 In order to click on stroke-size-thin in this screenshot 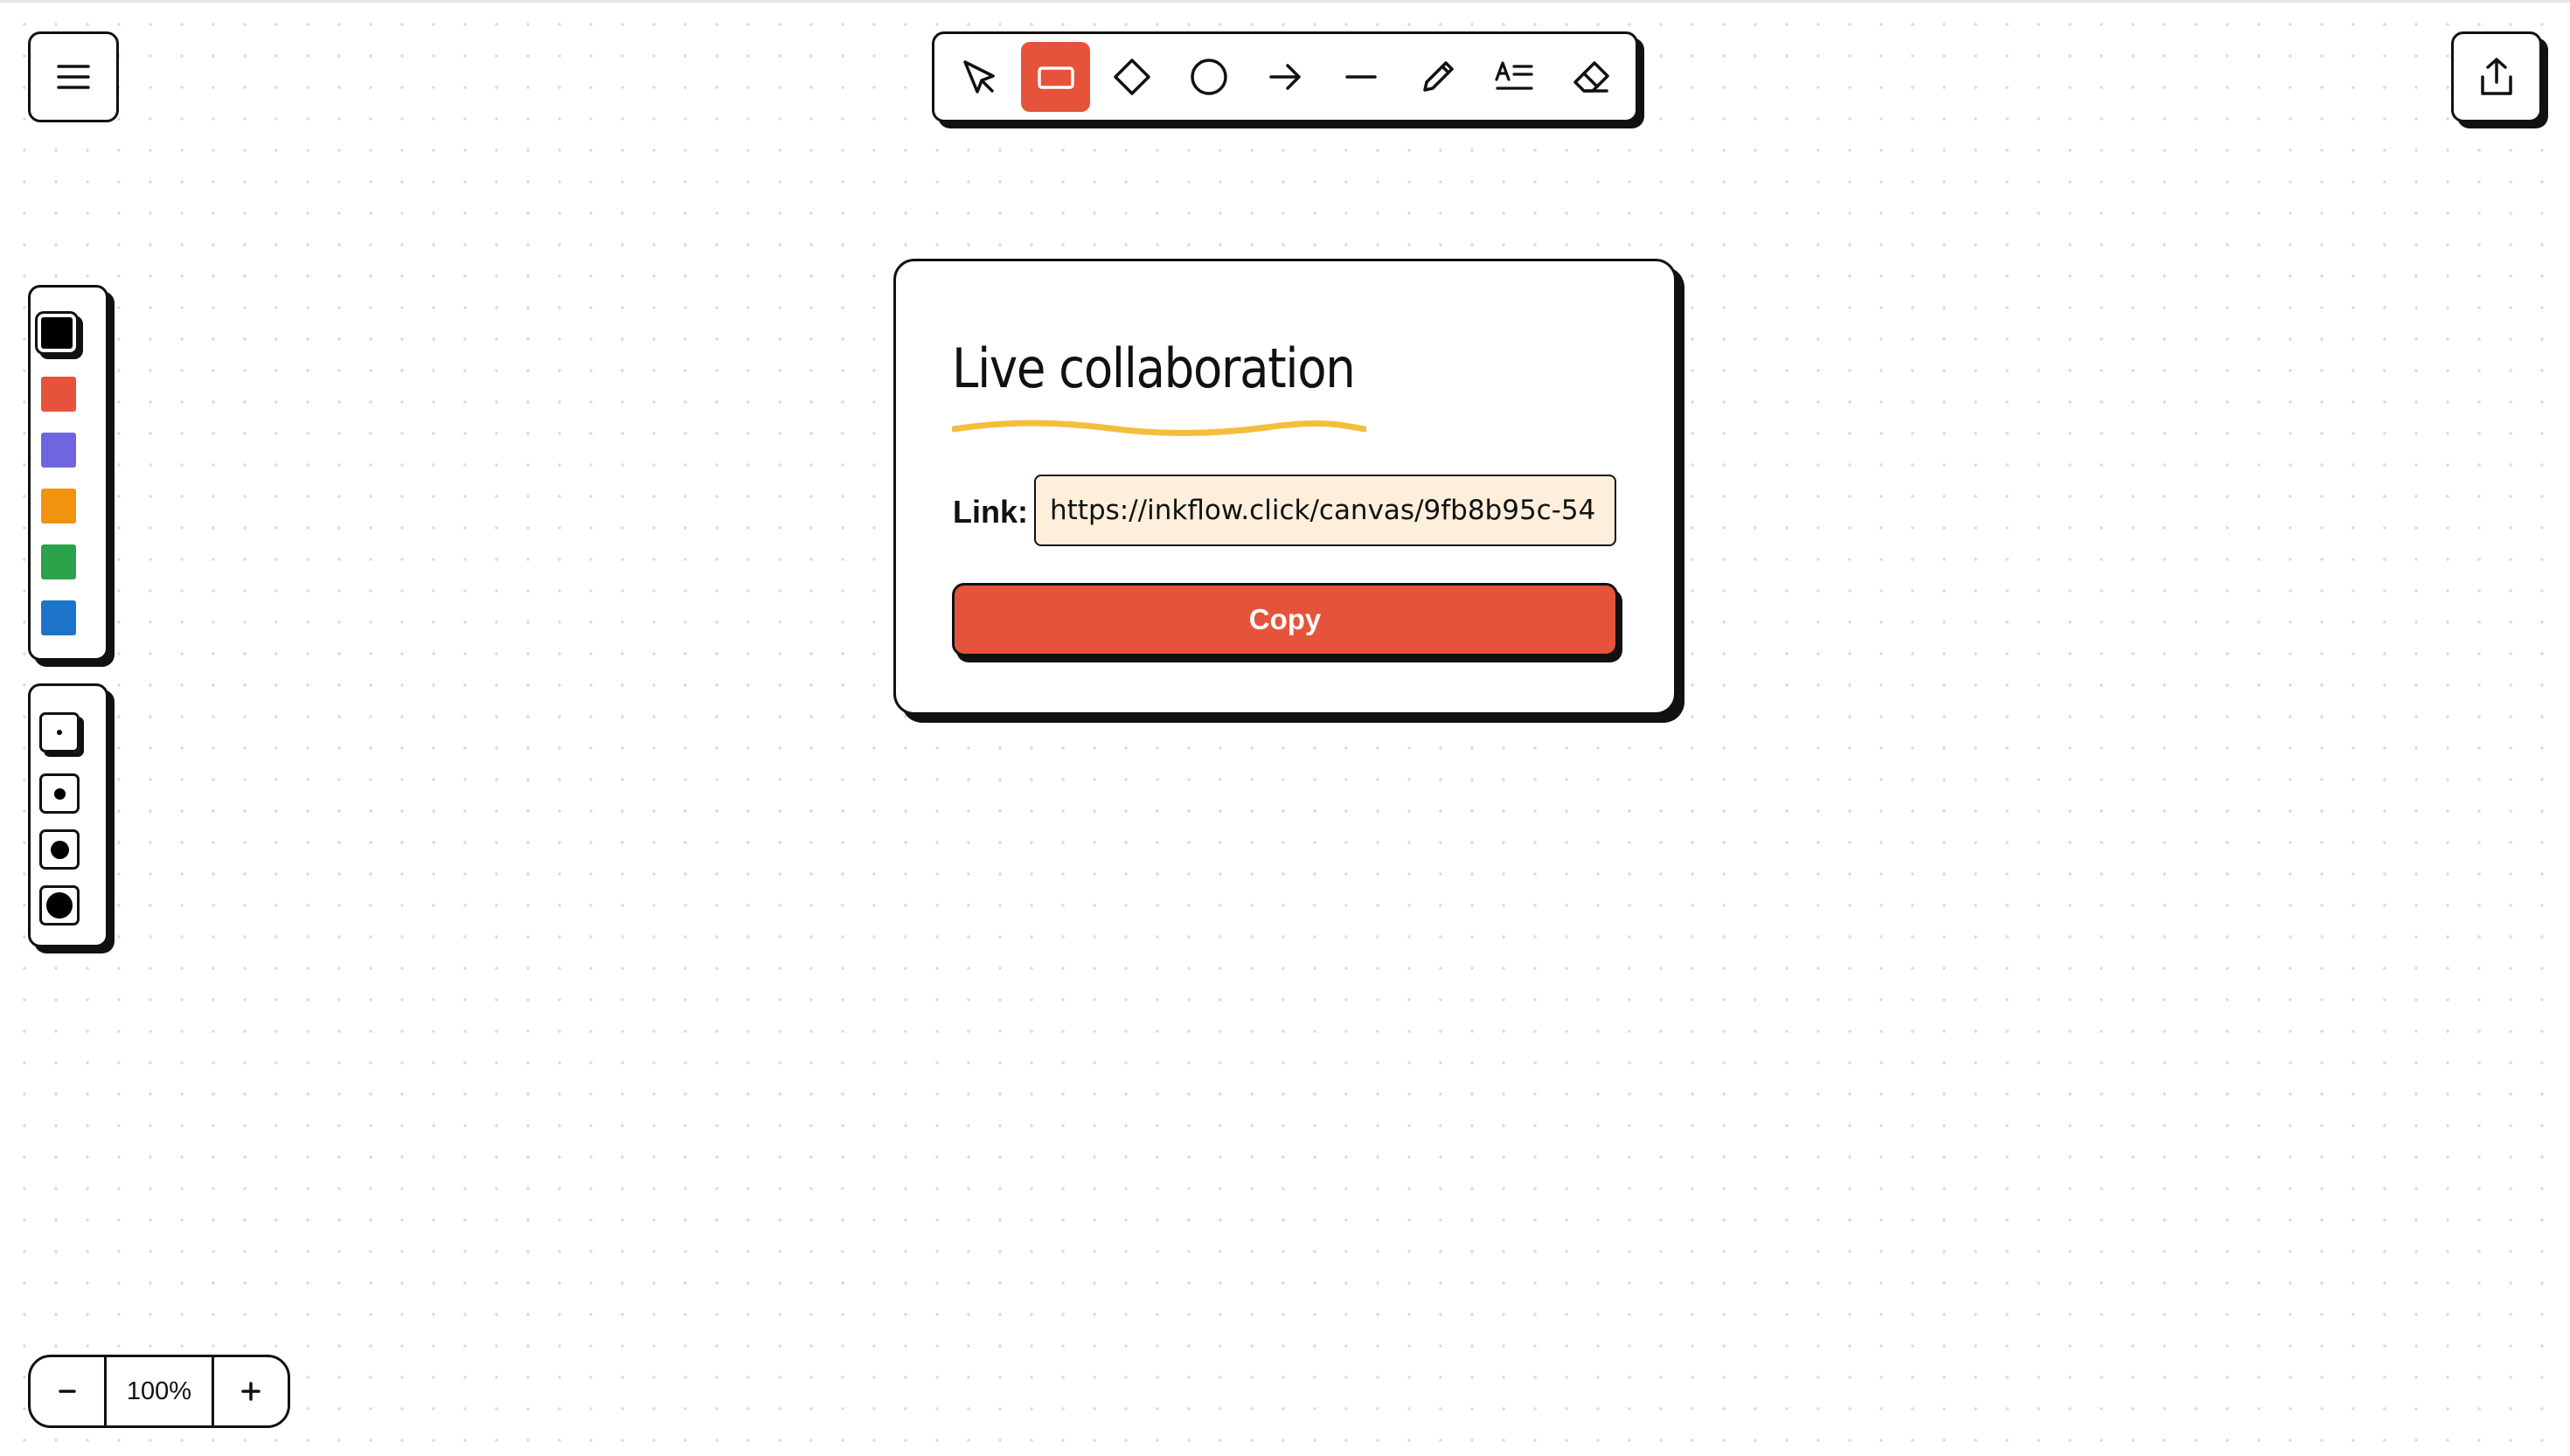, I will do `click(59, 793)`.